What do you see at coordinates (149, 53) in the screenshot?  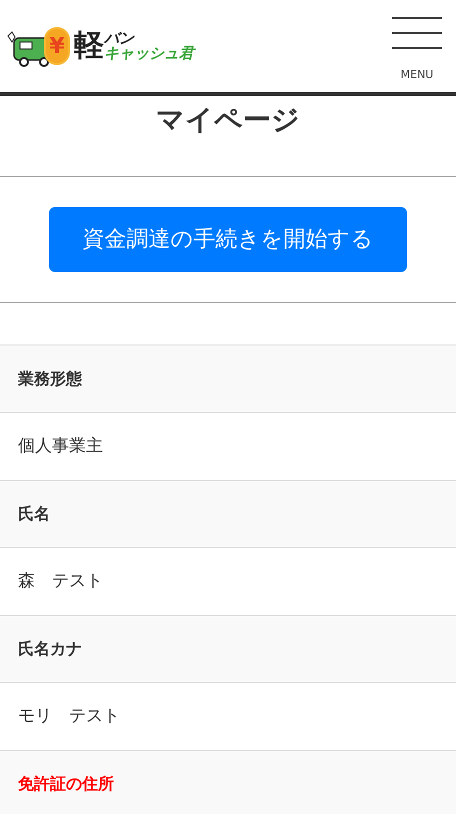 I see `logo-text: キャッシュ君` at bounding box center [149, 53].